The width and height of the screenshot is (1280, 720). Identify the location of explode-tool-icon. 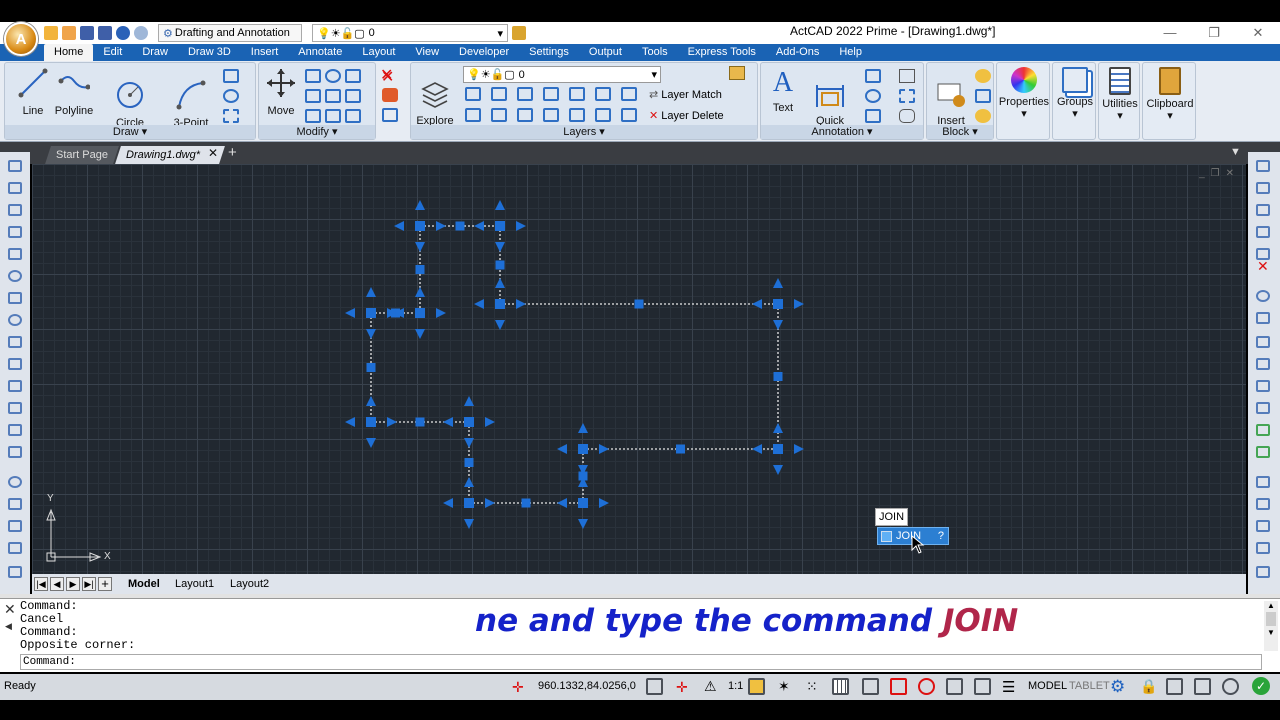
(1263, 526).